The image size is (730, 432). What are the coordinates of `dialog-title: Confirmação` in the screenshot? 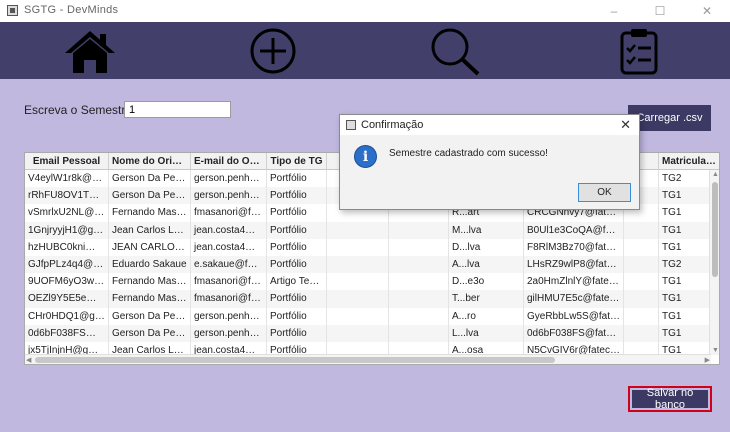 It's located at (392, 125).